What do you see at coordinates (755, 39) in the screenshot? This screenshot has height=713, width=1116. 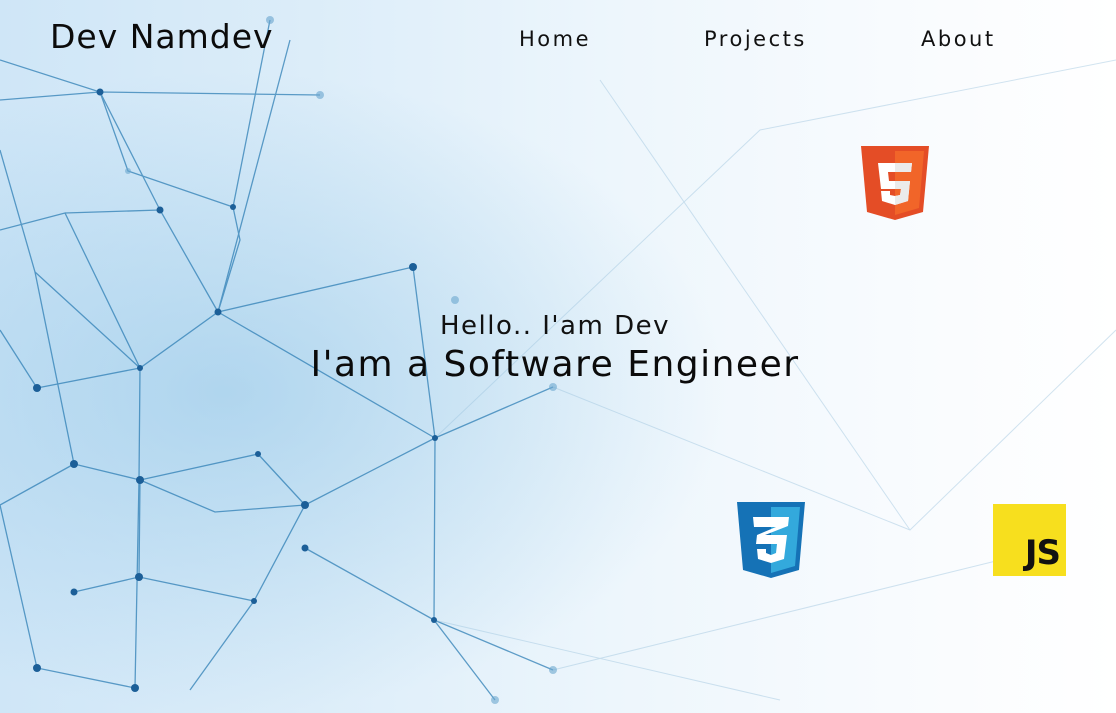 I see `nav-link-projects: Projects` at bounding box center [755, 39].